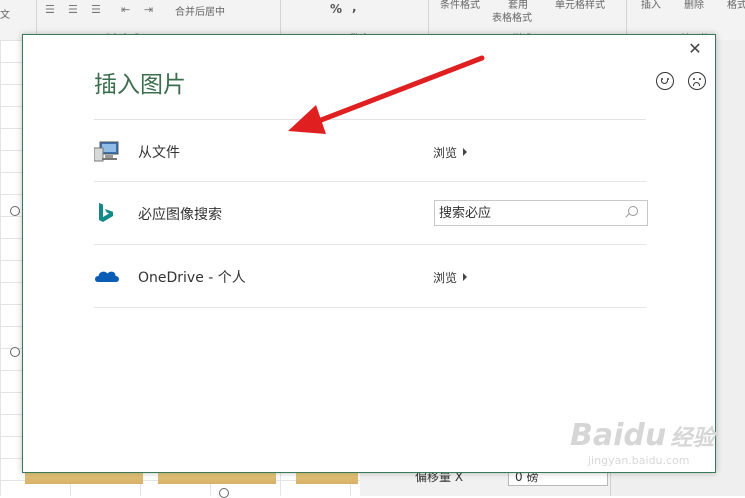  What do you see at coordinates (460, 5) in the screenshot?
I see `conditional-format-button: 条件格式` at bounding box center [460, 5].